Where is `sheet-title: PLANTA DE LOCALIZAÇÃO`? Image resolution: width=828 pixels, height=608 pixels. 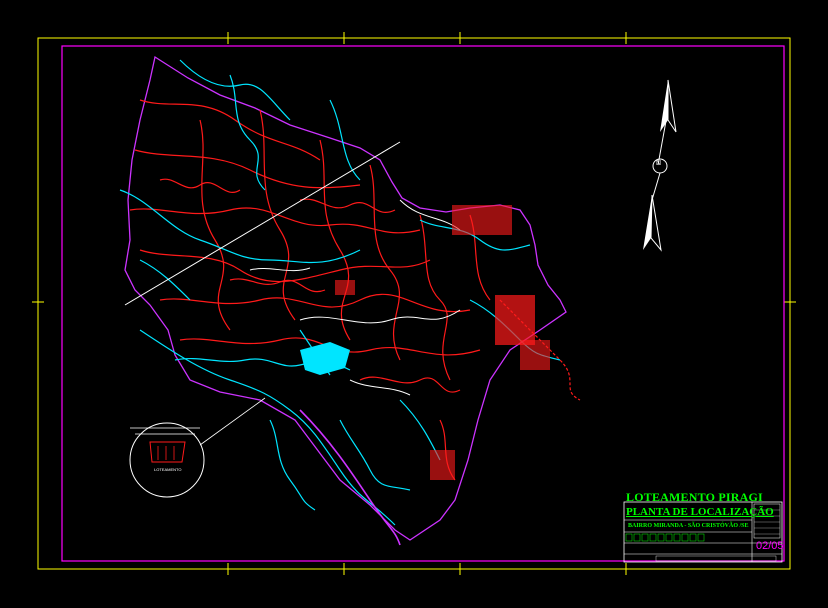
sheet-title: PLANTA DE LOCALIZAÇÃO is located at coordinates (700, 512).